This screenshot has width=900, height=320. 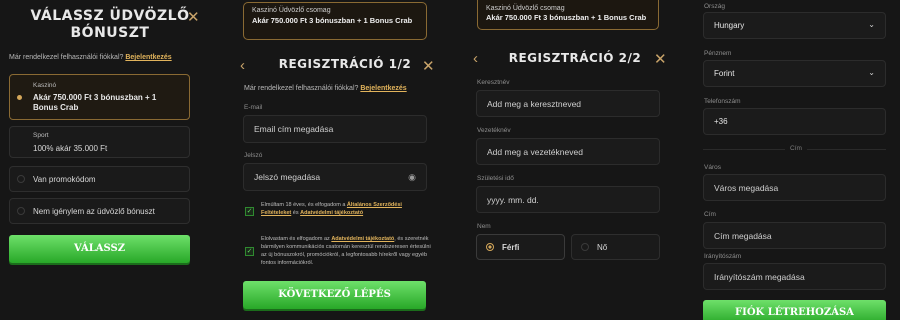 I want to click on male-label: Férfi, so click(x=511, y=247).